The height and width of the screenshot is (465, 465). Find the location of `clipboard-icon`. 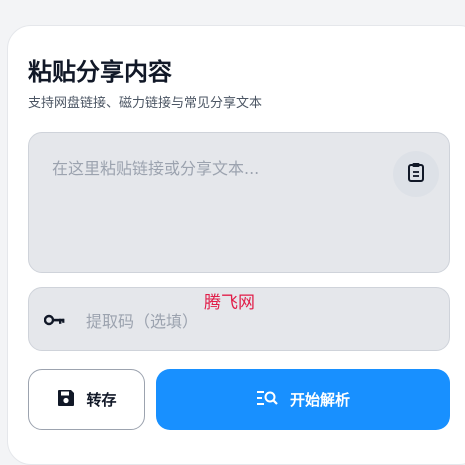

clipboard-icon is located at coordinates (416, 174).